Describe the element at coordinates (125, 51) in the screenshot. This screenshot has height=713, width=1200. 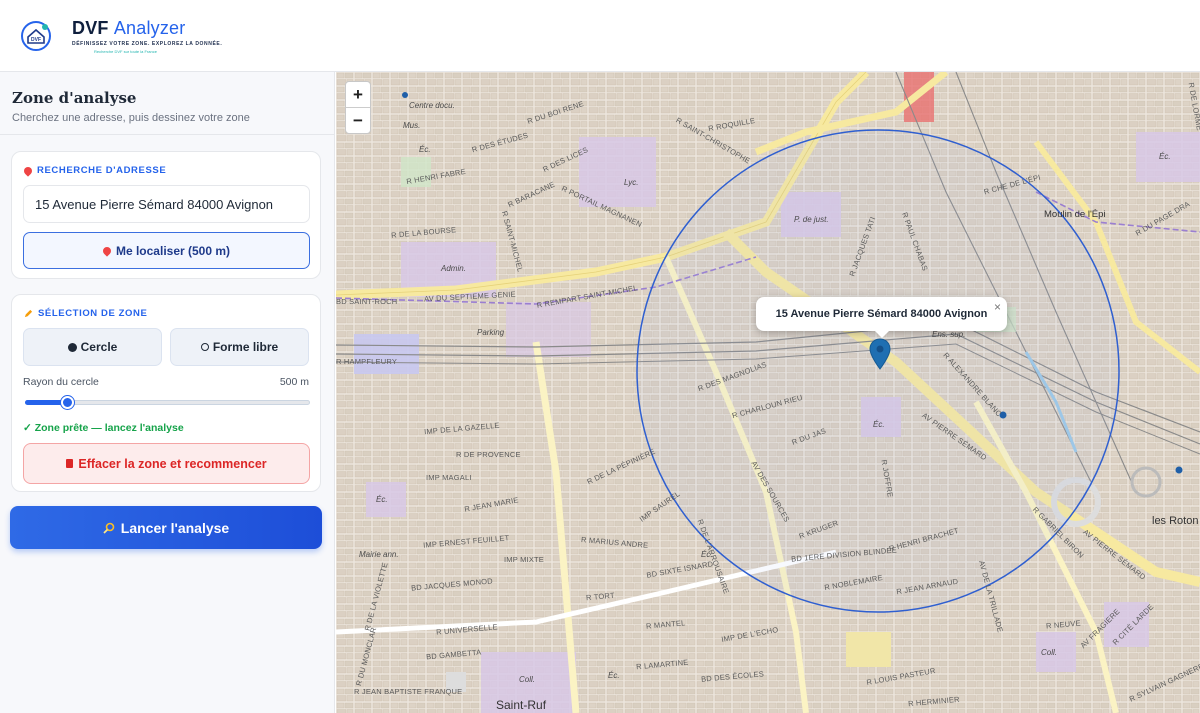
I see `brand-tagline-secondary: Recherche DVF sur toute la France` at that location.